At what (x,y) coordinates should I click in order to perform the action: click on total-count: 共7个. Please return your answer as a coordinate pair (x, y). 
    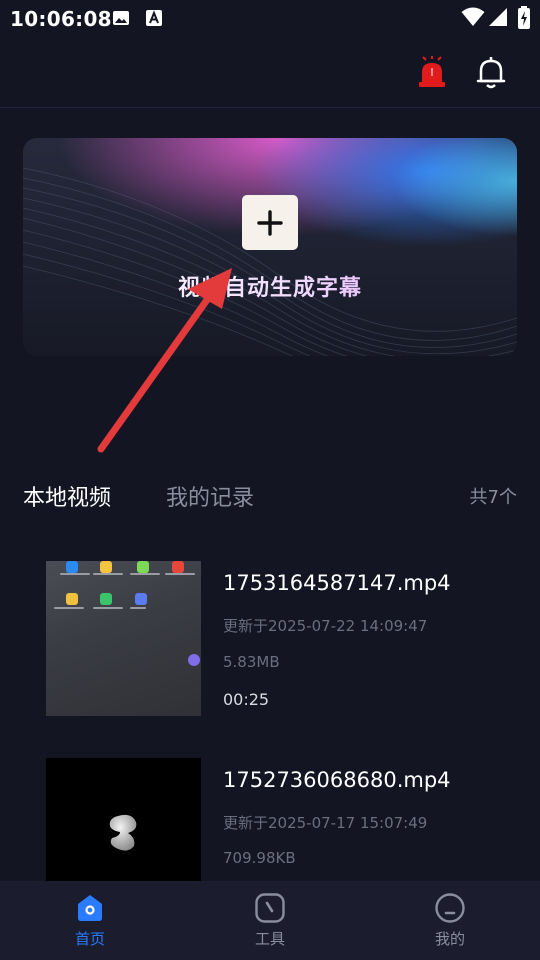
    Looking at the image, I should click on (493, 497).